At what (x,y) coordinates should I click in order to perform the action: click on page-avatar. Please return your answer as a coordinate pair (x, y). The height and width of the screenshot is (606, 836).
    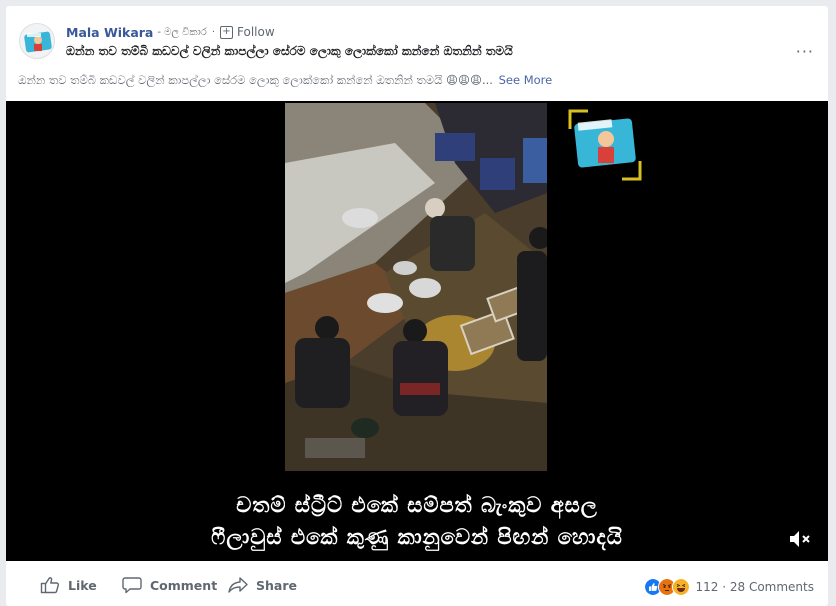
    Looking at the image, I should click on (37, 41).